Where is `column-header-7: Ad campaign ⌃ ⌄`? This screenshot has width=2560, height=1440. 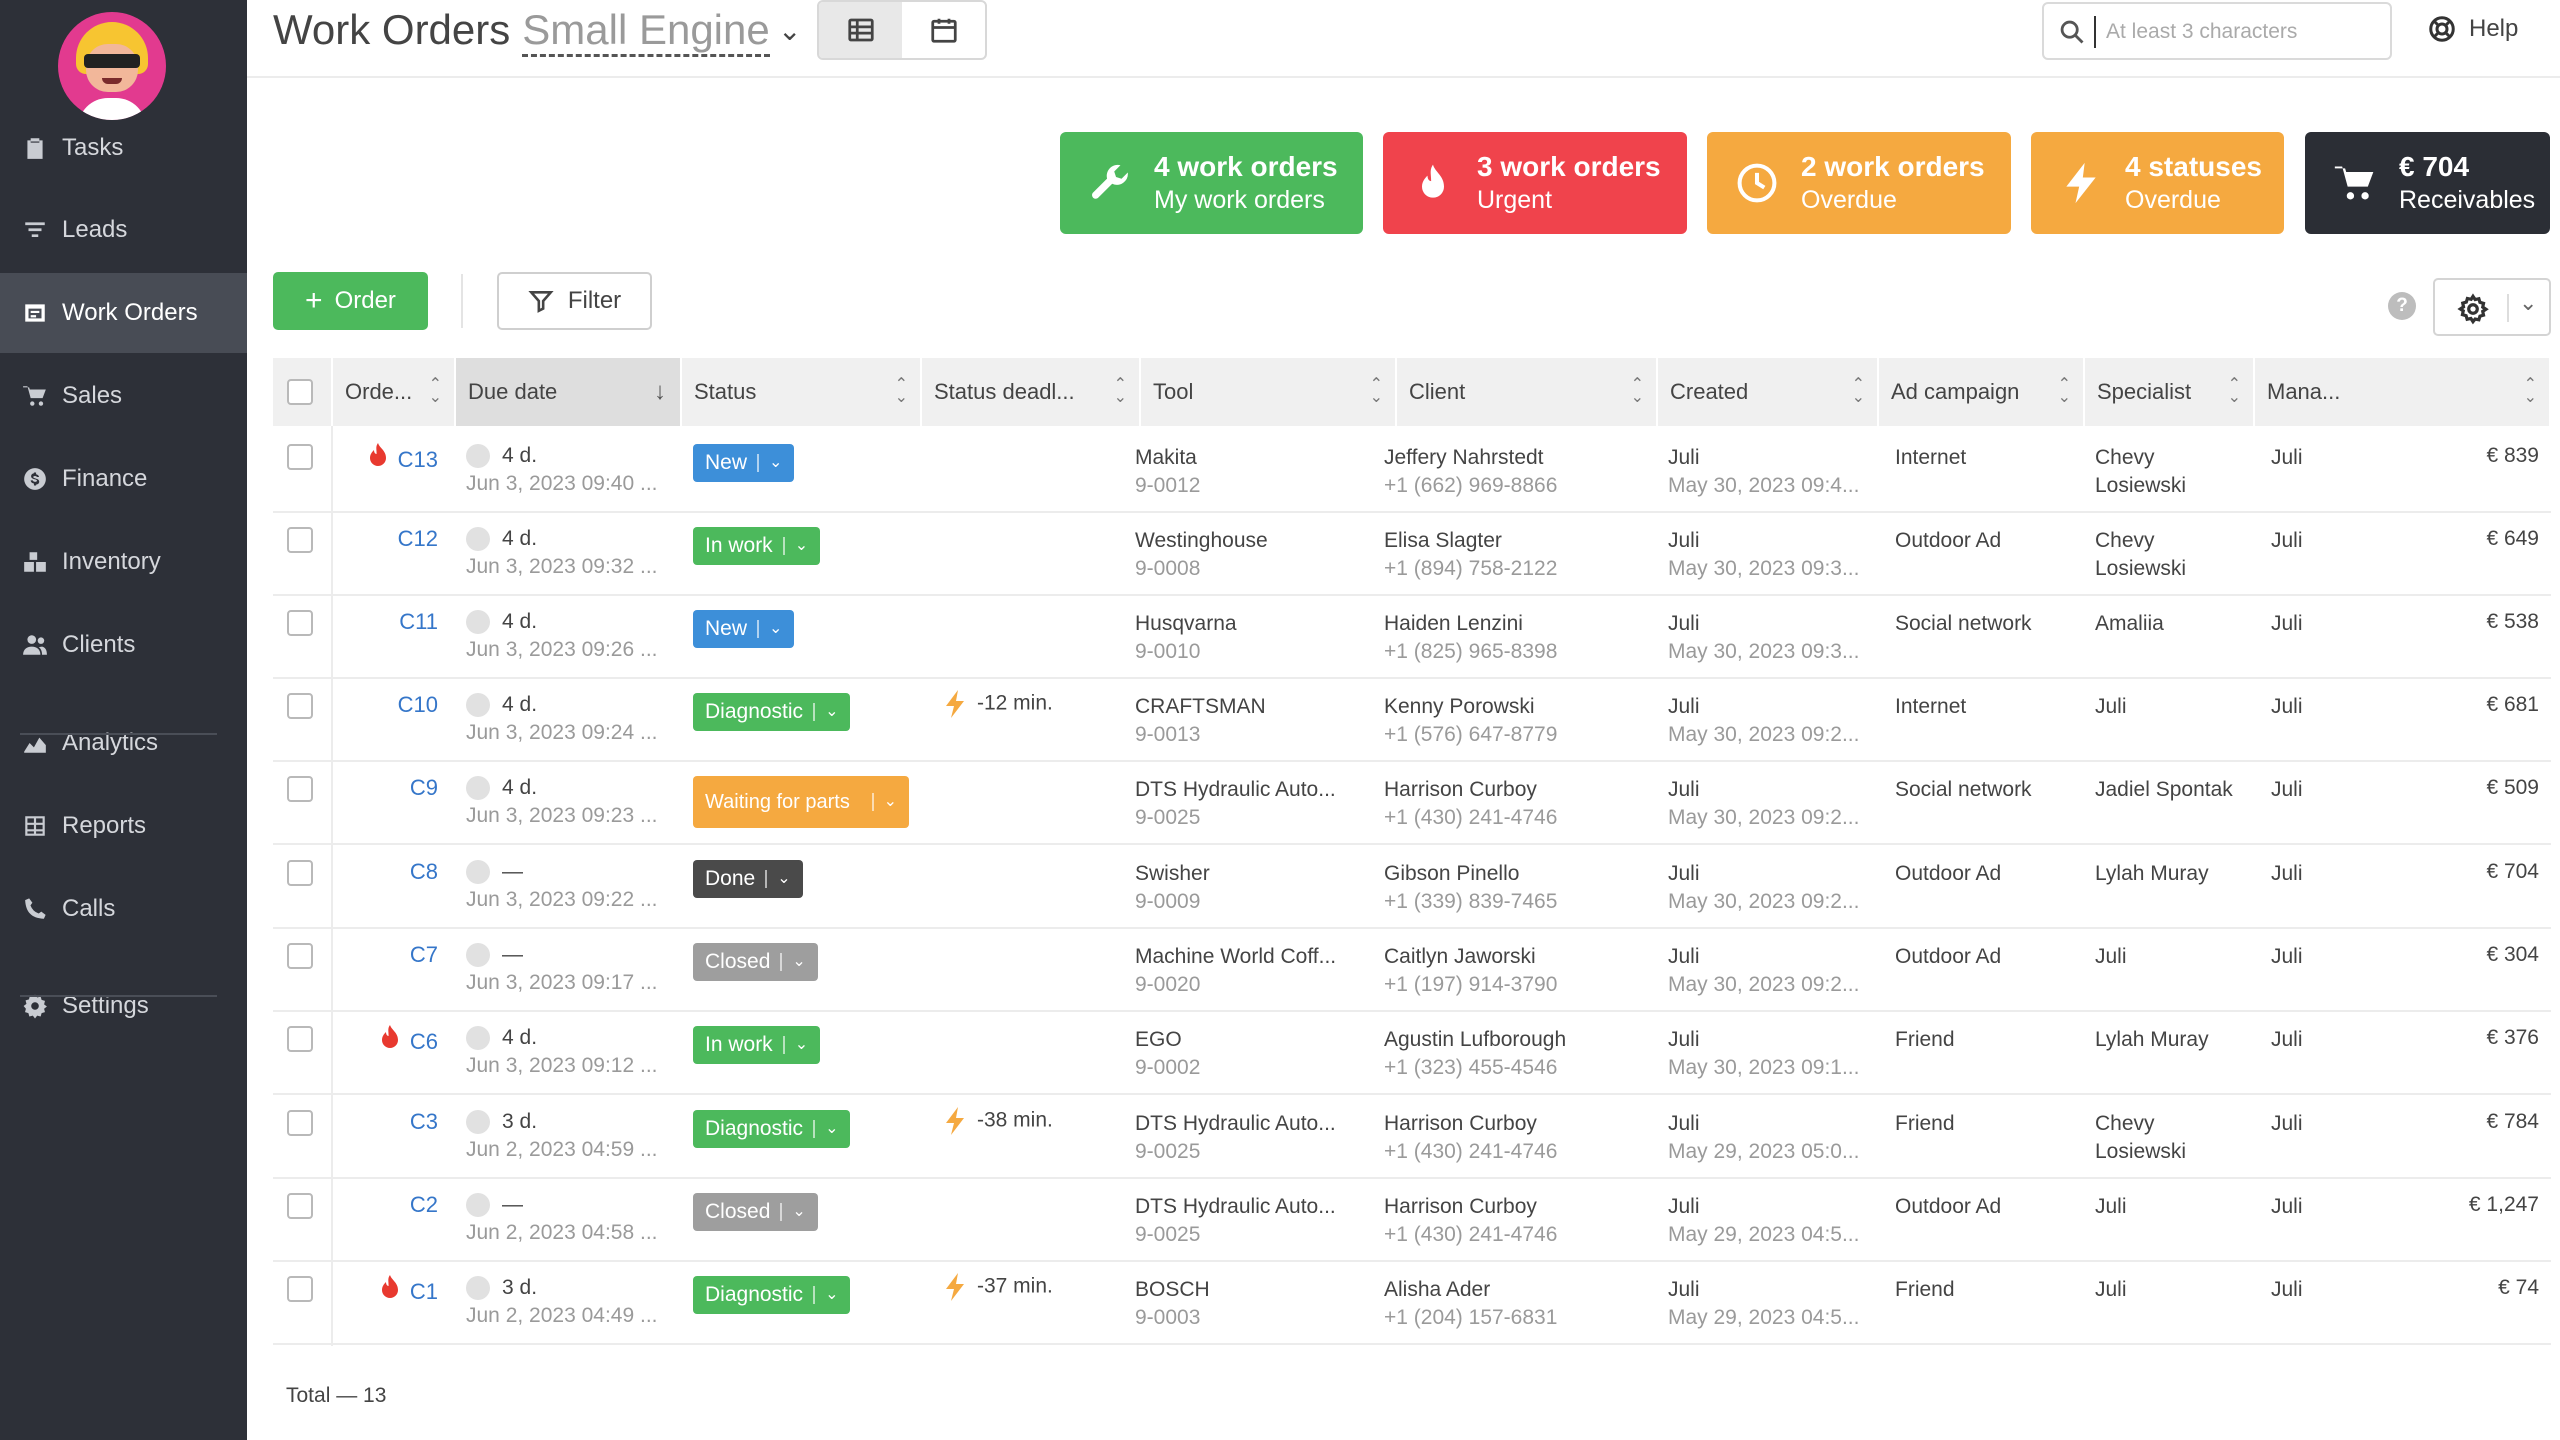 column-header-7: Ad campaign ⌃ ⌄ is located at coordinates (1982, 392).